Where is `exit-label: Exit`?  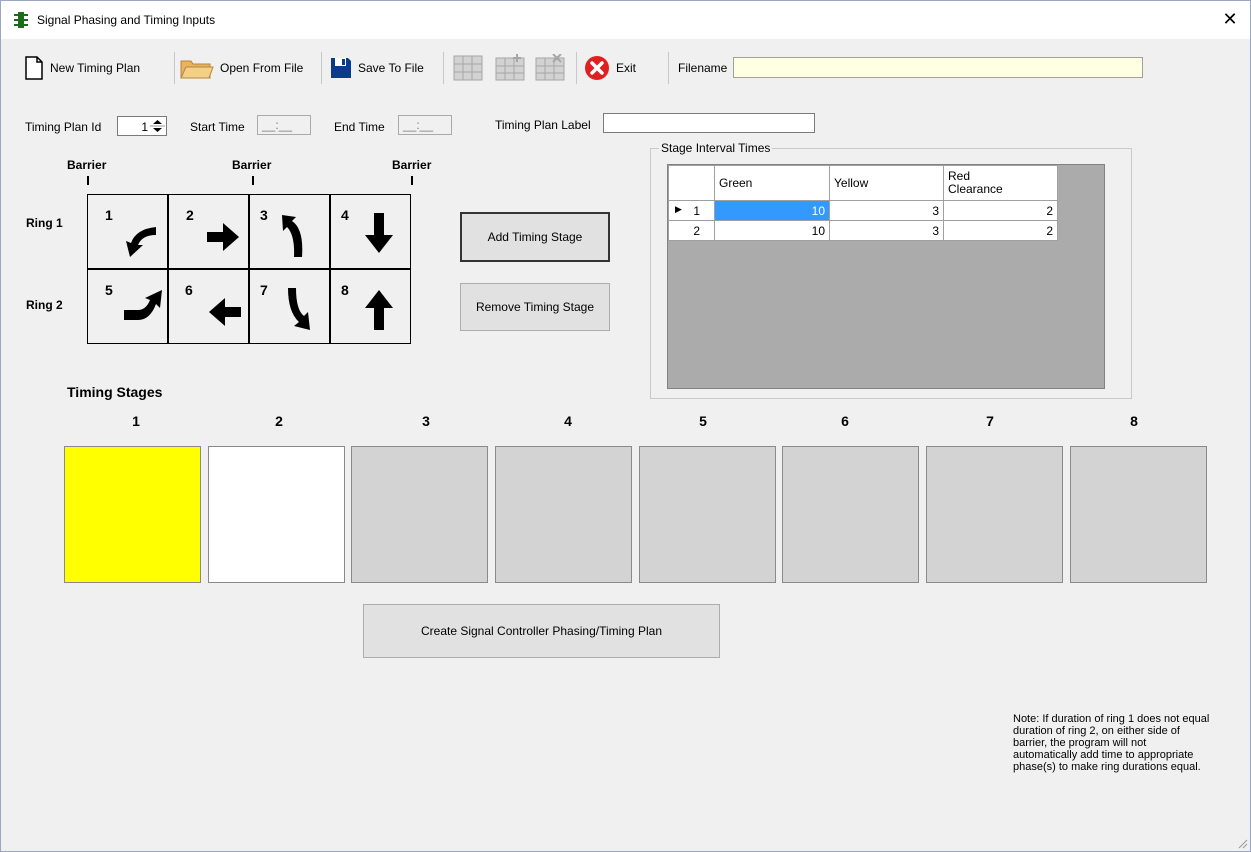
exit-label: Exit is located at coordinates (626, 68).